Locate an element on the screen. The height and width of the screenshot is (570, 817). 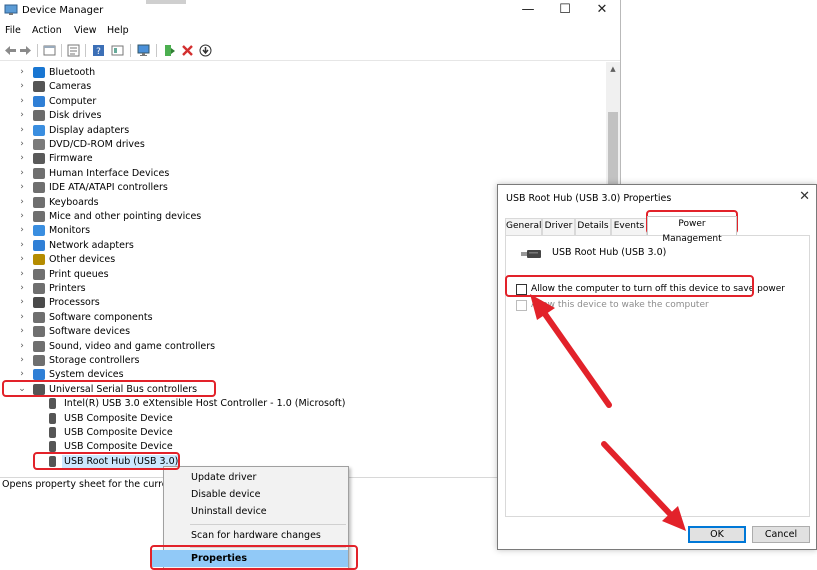
tree-item-display-adapters: › Display adapters is located at coordinates (300, 131).